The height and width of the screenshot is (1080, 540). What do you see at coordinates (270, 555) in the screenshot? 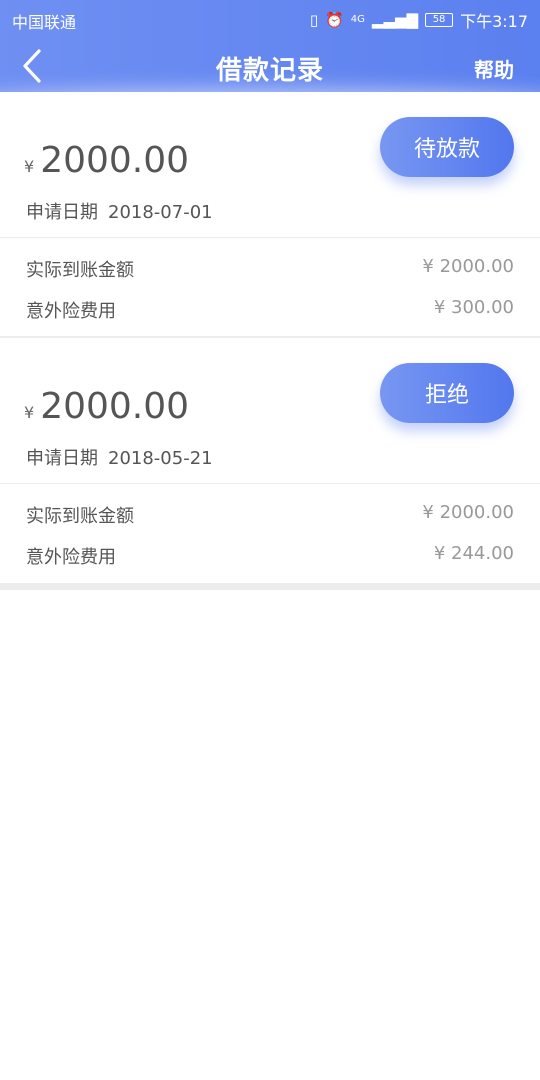
I see `insurance-fee-row: 意外险费用 ¥ 244.00` at bounding box center [270, 555].